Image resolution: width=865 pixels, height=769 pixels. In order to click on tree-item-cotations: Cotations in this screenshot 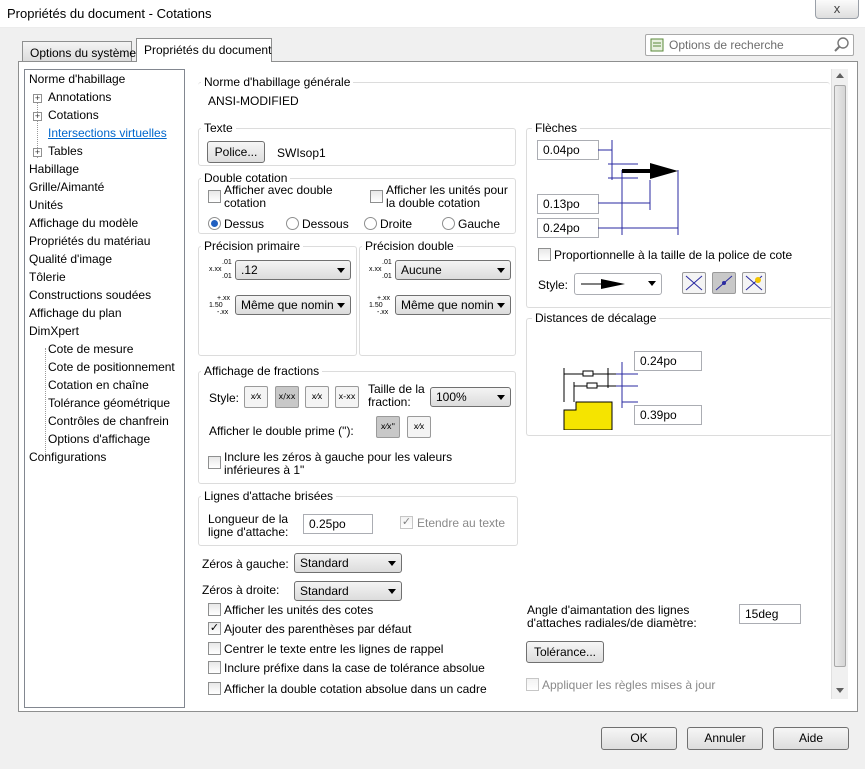, I will do `click(73, 115)`.